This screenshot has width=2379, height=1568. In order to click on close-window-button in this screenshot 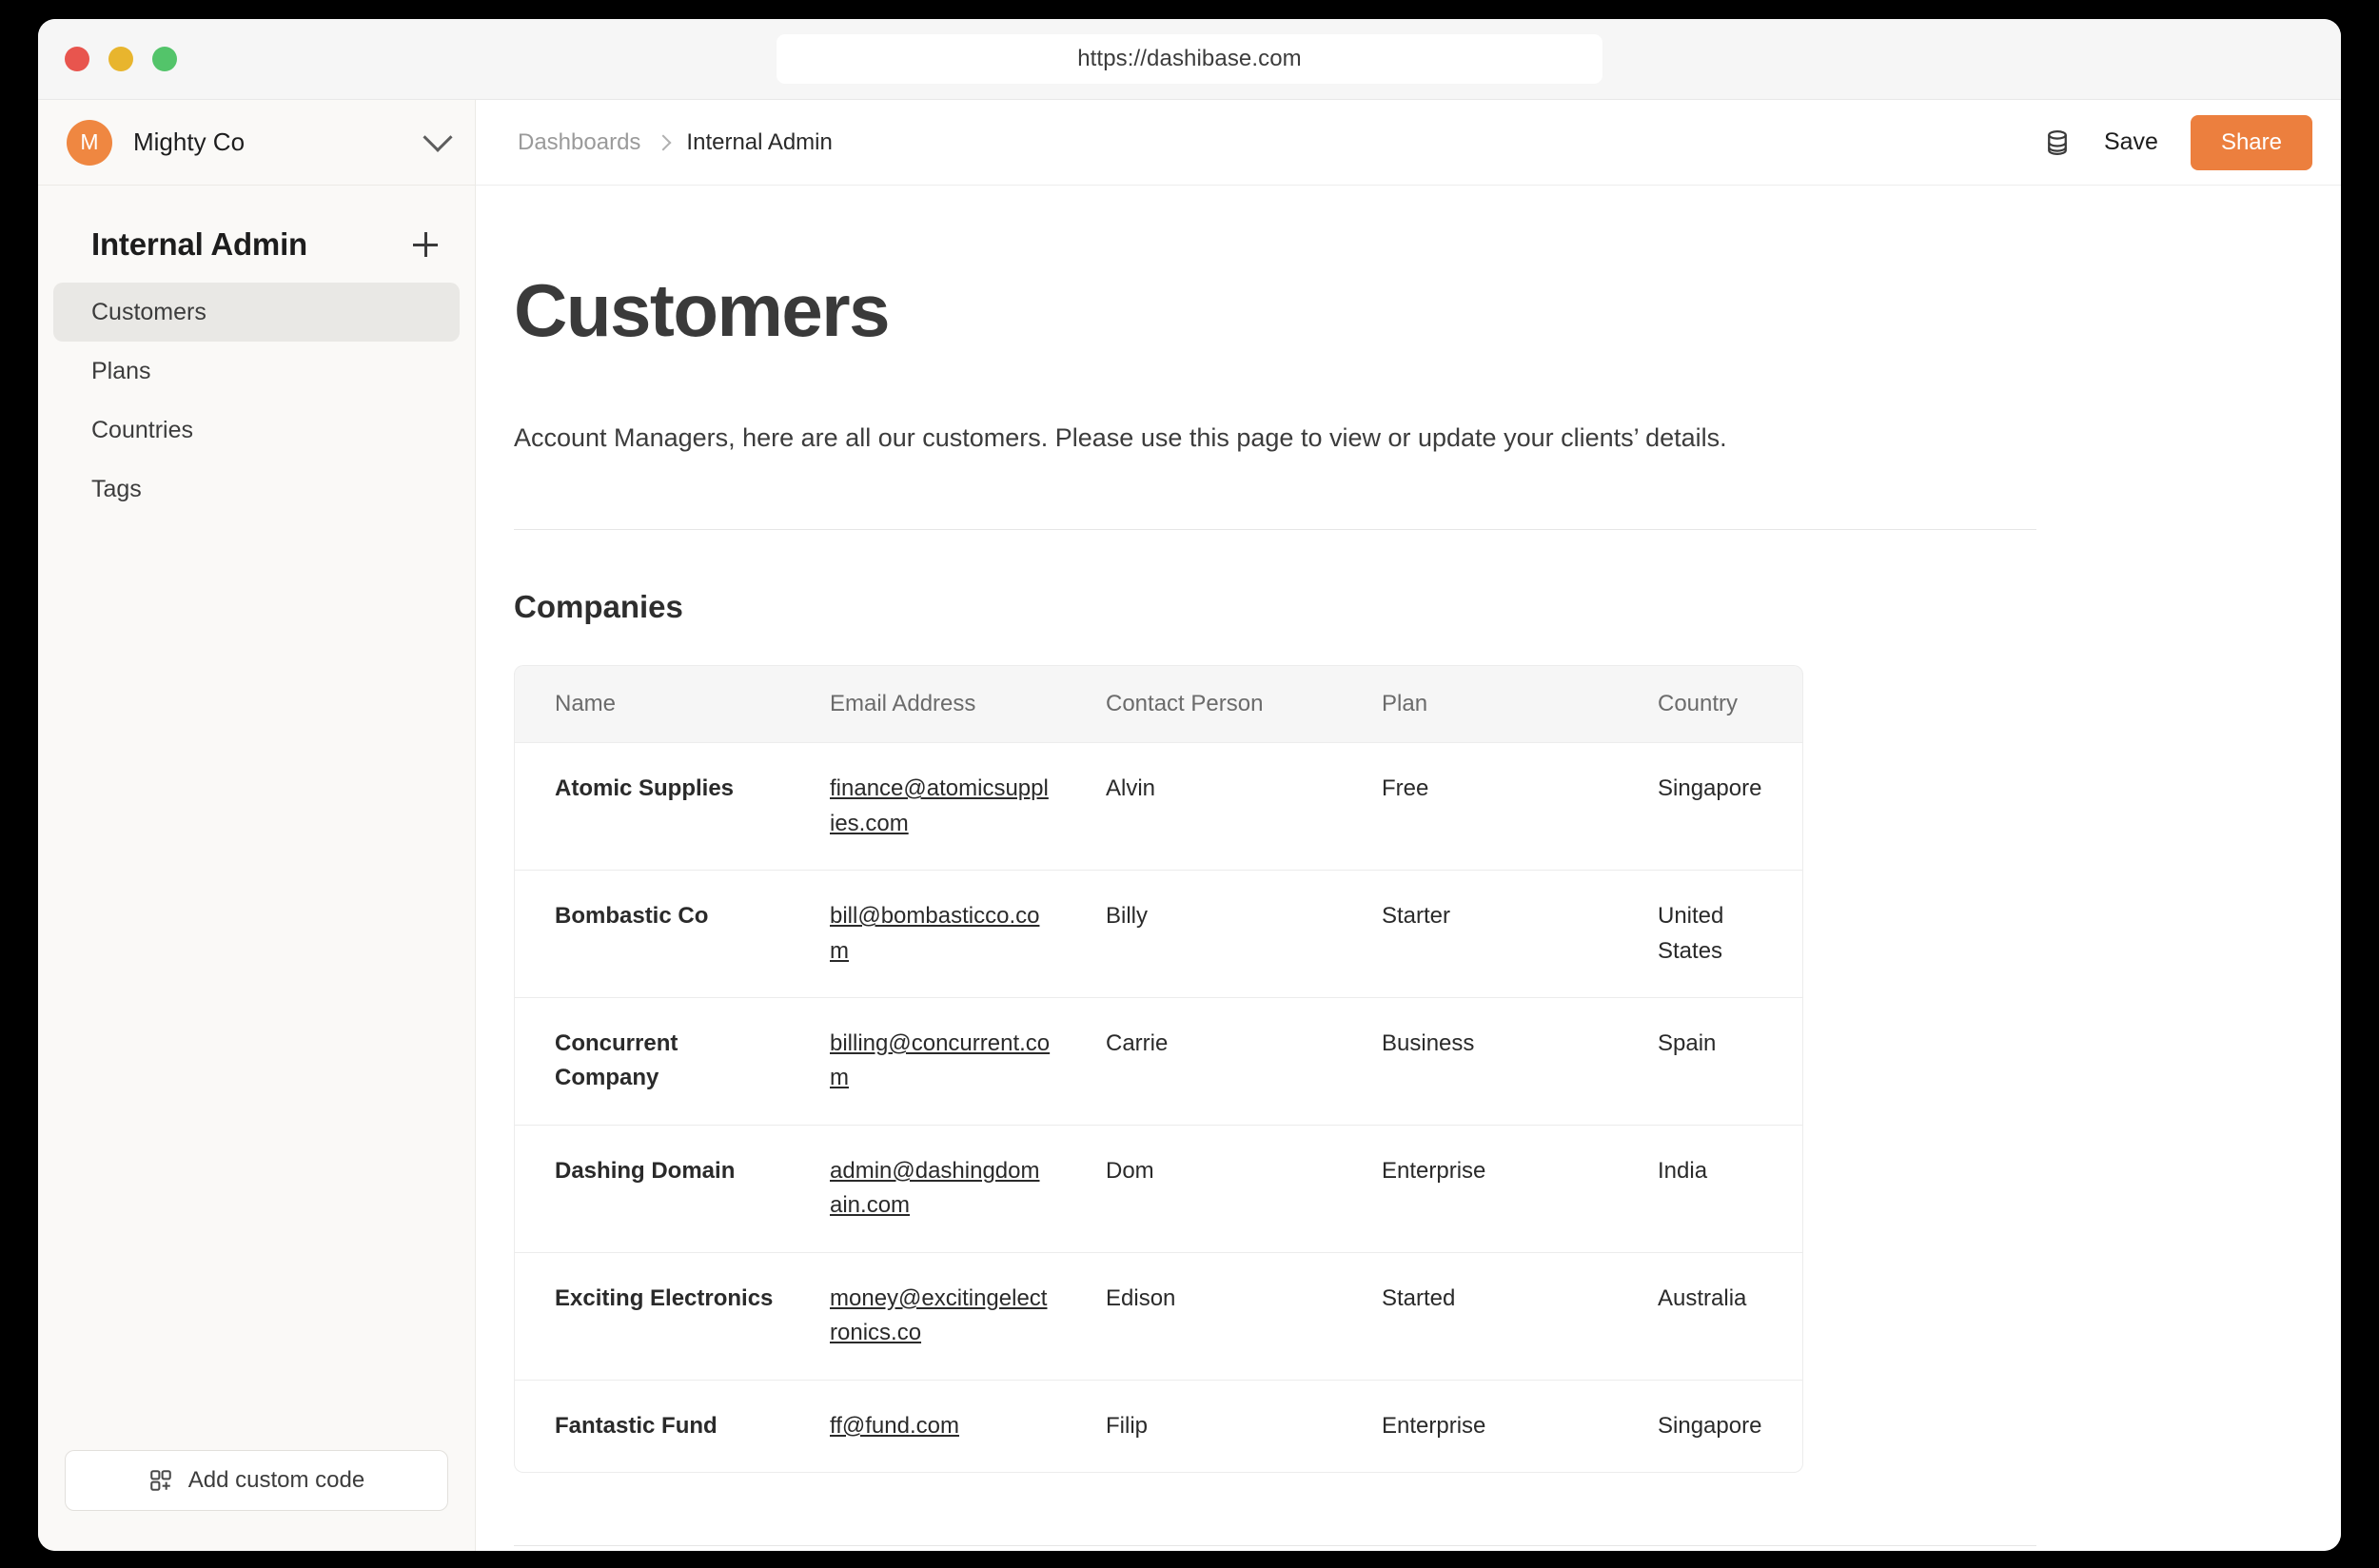, I will do `click(77, 59)`.